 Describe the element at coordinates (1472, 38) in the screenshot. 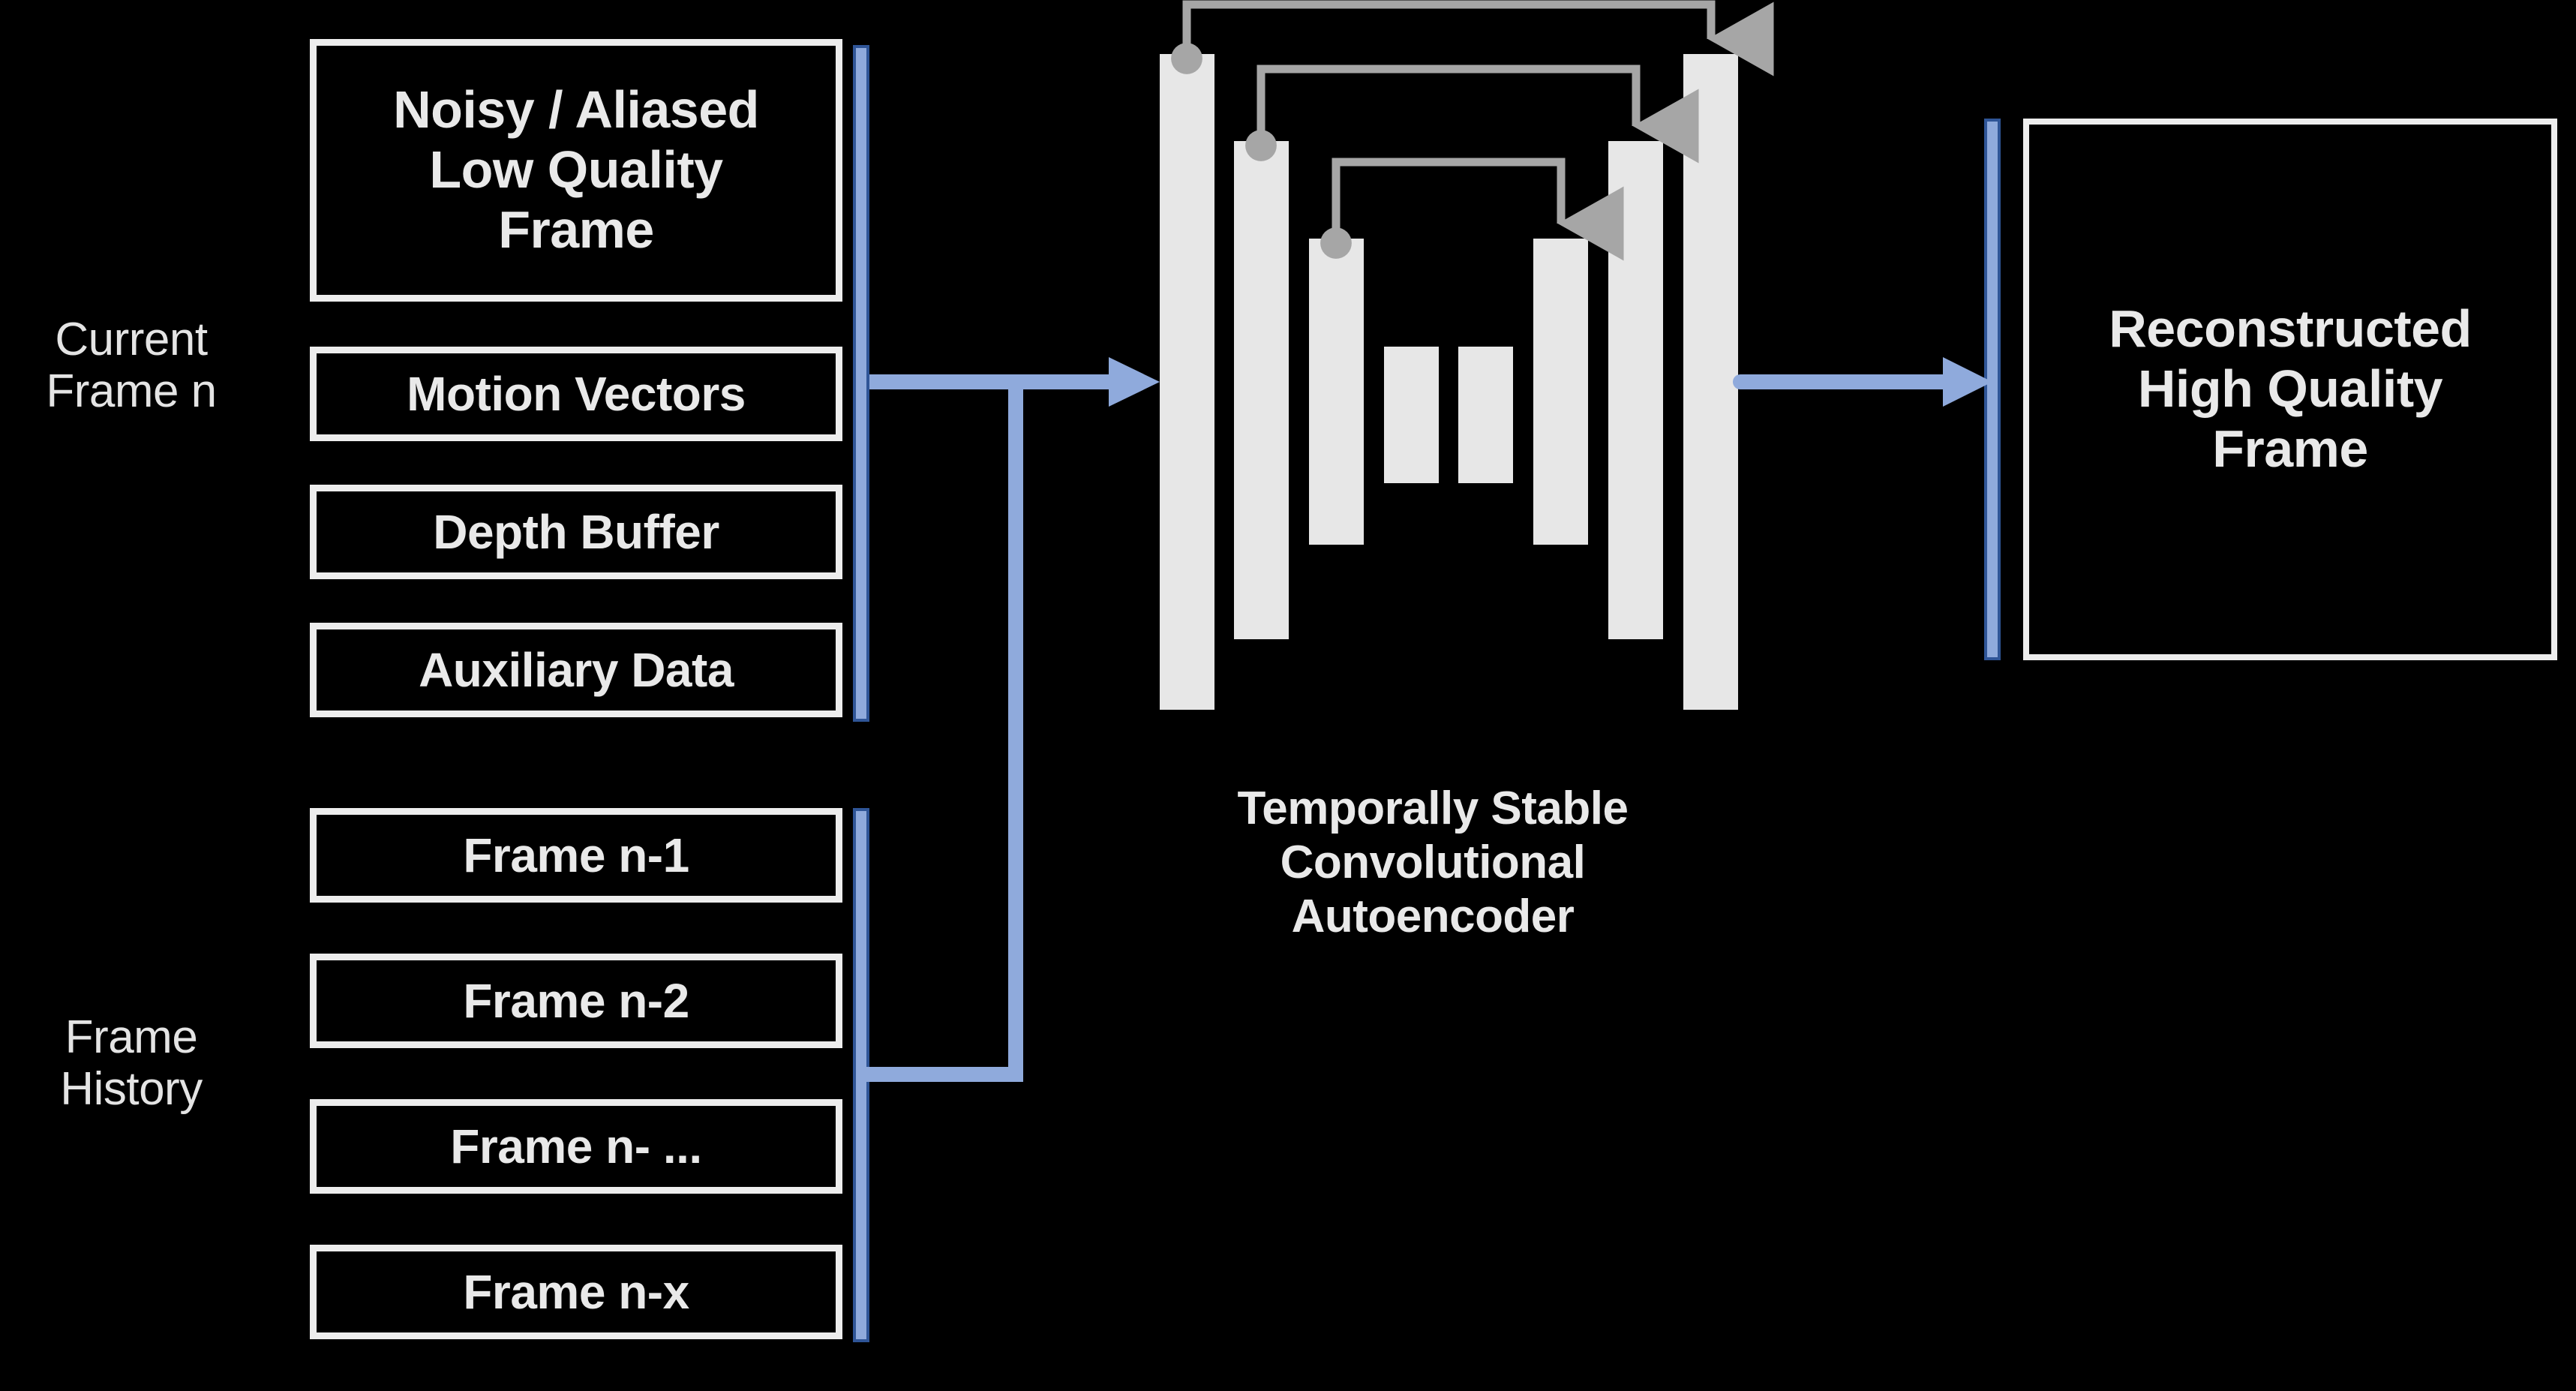

I see `skip-connection-outer` at that location.